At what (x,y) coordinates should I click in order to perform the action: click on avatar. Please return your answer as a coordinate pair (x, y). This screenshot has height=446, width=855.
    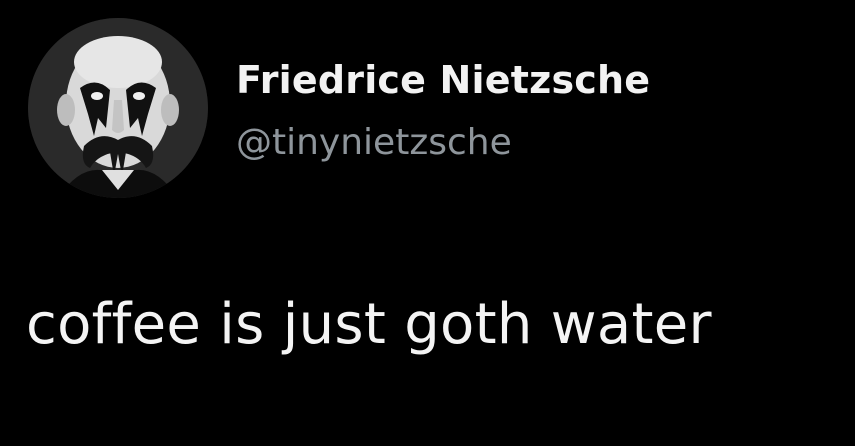
    Looking at the image, I should click on (118, 108).